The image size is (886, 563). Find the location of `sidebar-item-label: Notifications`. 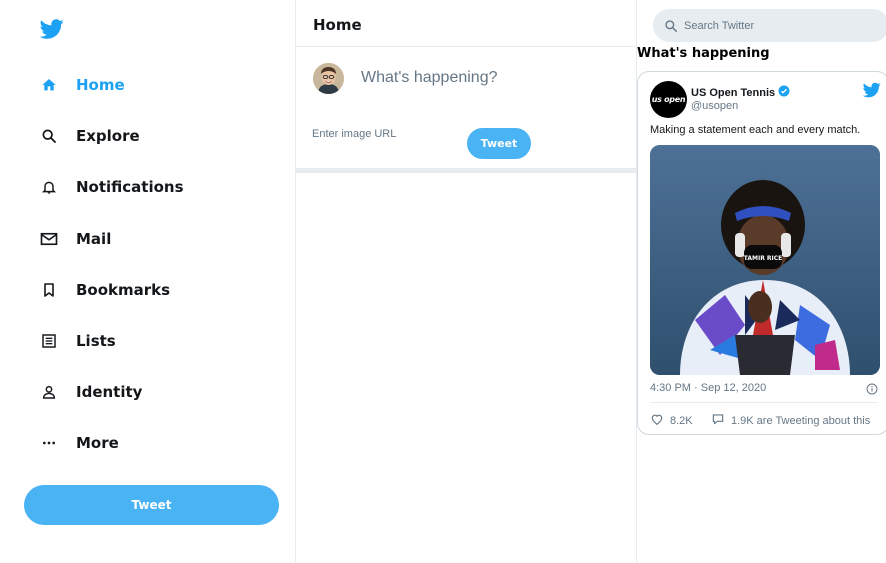

sidebar-item-label: Notifications is located at coordinates (130, 187).